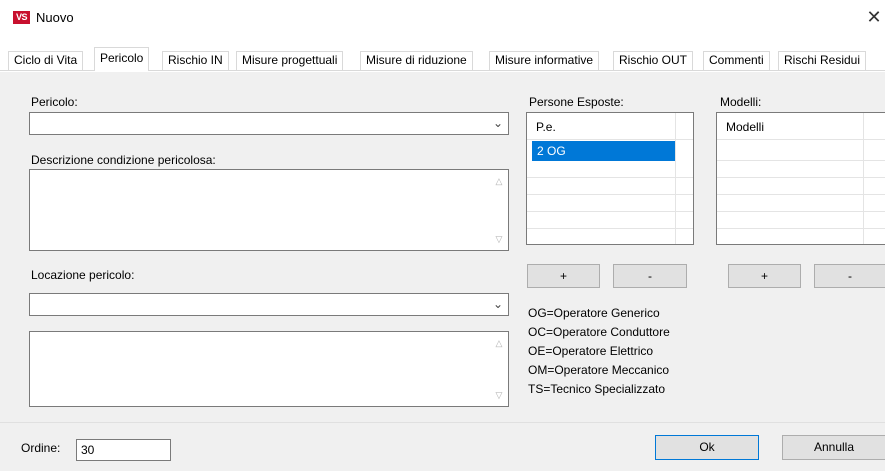 Image resolution: width=885 pixels, height=471 pixels. Describe the element at coordinates (741, 102) in the screenshot. I see `modelli-label: Modelli:` at that location.